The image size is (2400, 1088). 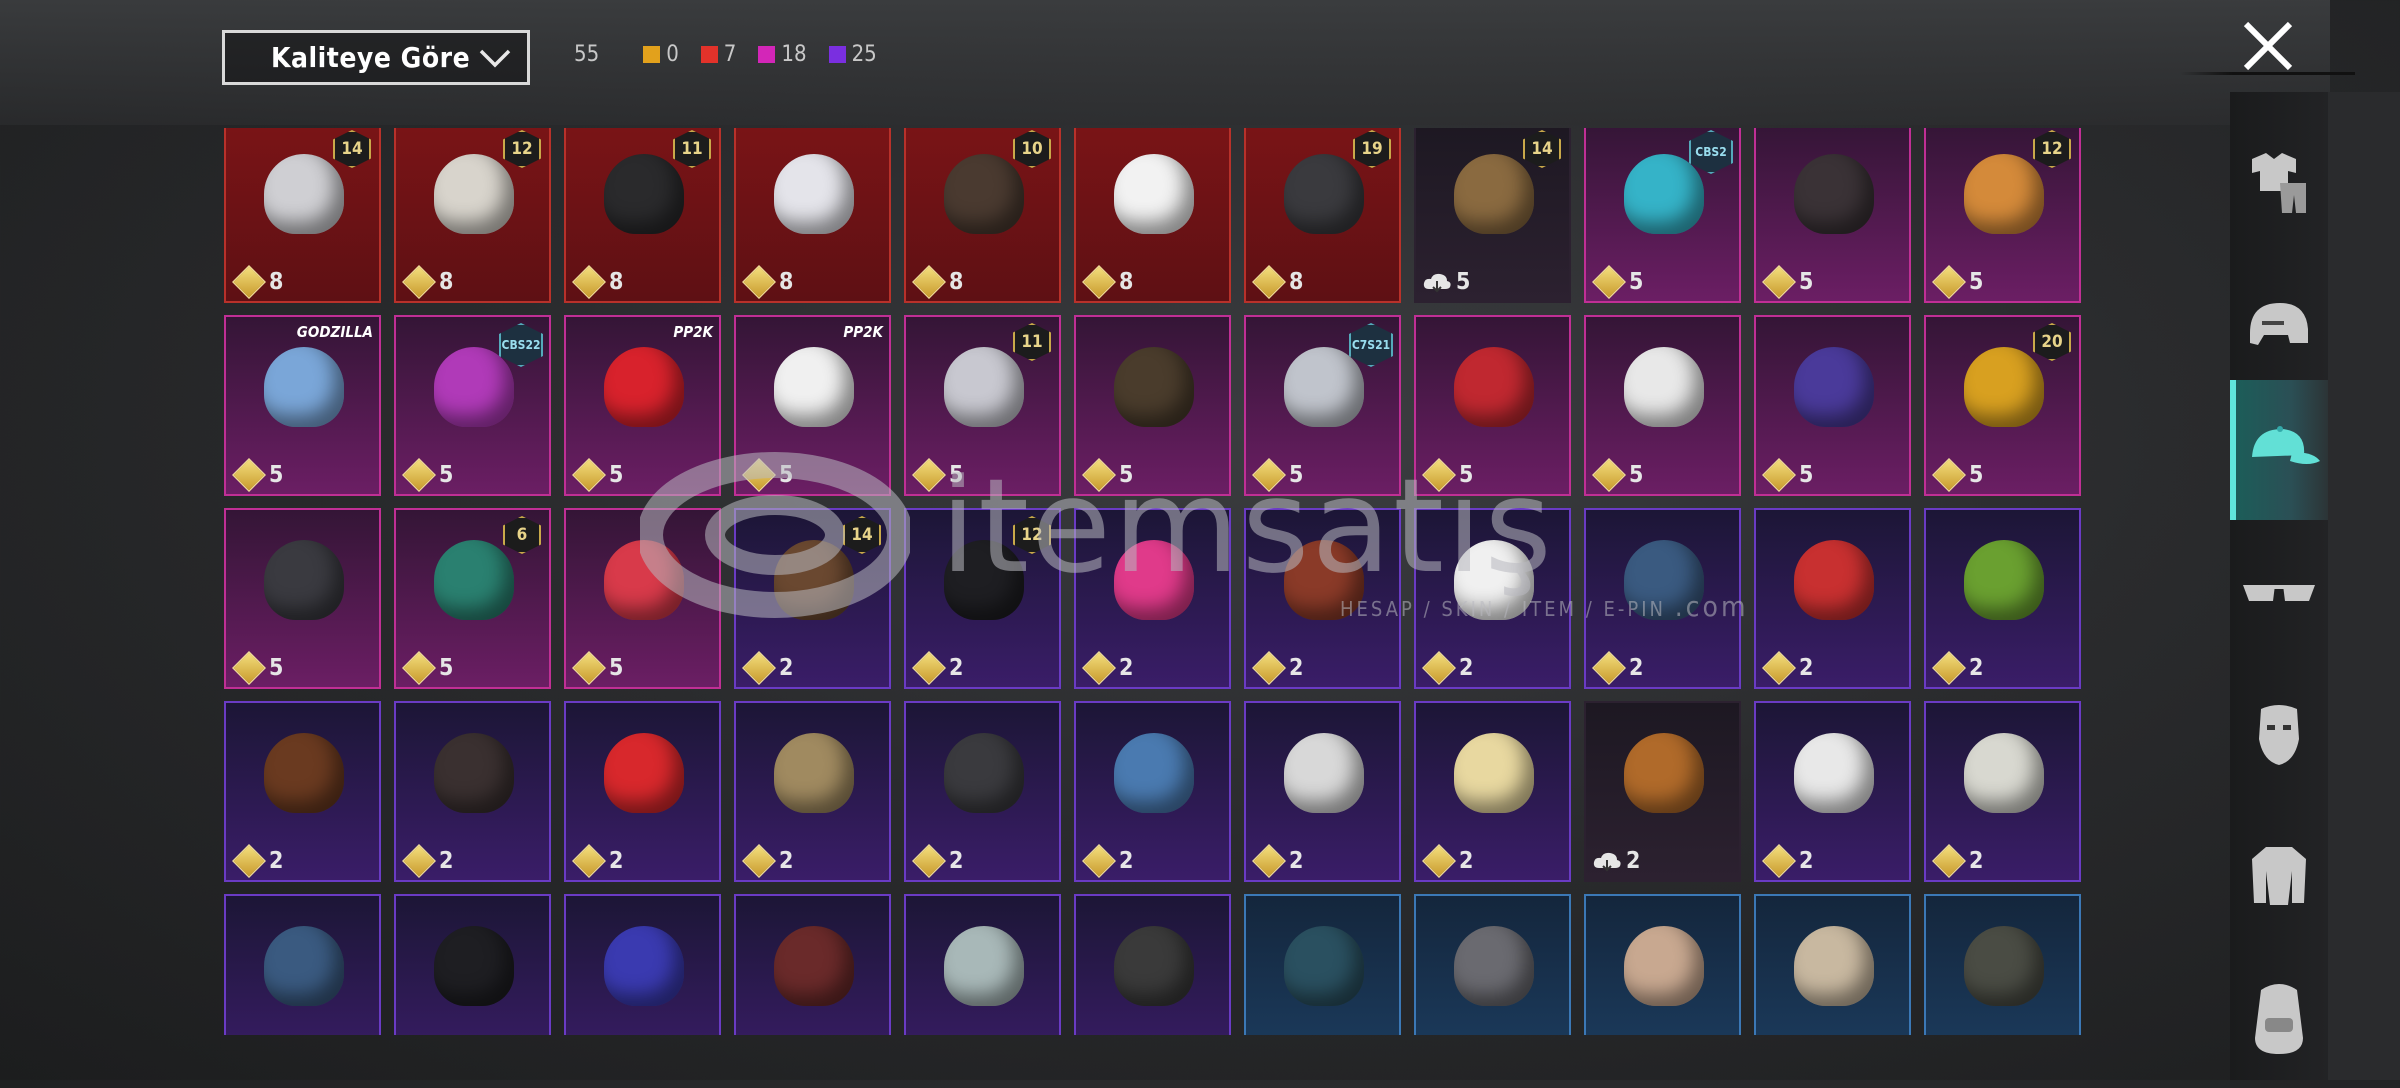 I want to click on item-slot: 19 8, so click(x=1322, y=215).